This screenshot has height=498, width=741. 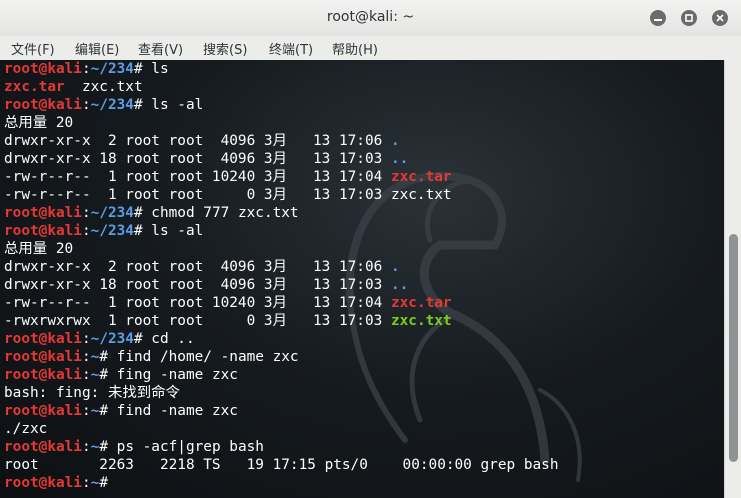 I want to click on minimize-button, so click(x=658, y=18).